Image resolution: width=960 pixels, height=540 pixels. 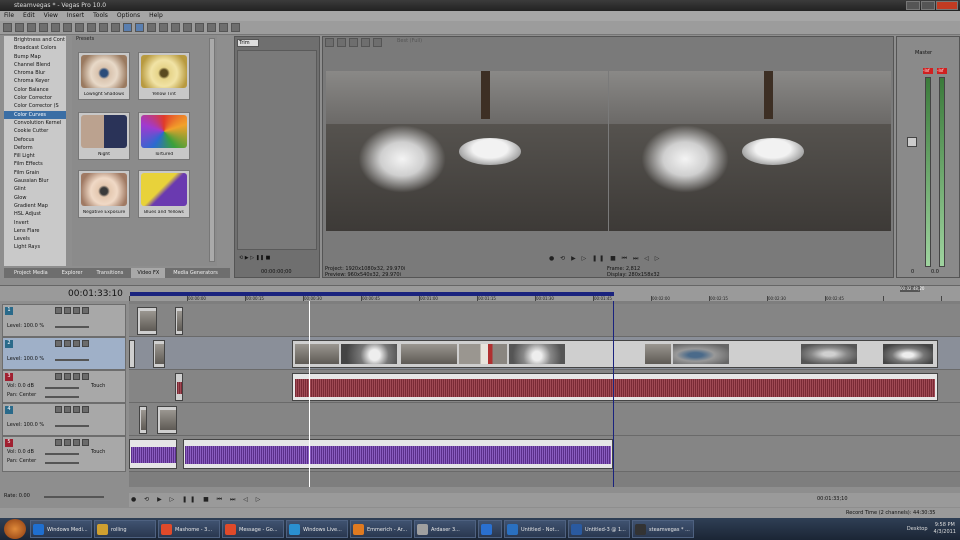 What do you see at coordinates (35, 73) in the screenshot?
I see `fx-list-item: Chroma Blur` at bounding box center [35, 73].